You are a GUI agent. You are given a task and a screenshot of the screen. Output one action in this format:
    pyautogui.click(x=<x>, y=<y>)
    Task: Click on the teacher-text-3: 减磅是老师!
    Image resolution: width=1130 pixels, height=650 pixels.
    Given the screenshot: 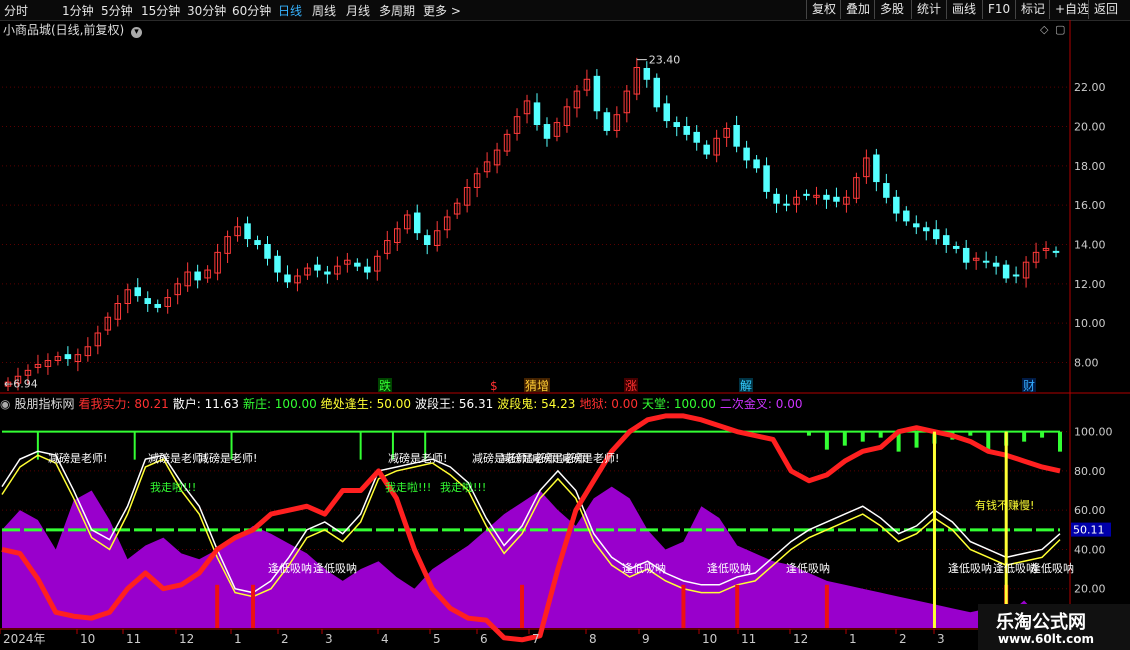 What is the action you would take?
    pyautogui.click(x=417, y=458)
    